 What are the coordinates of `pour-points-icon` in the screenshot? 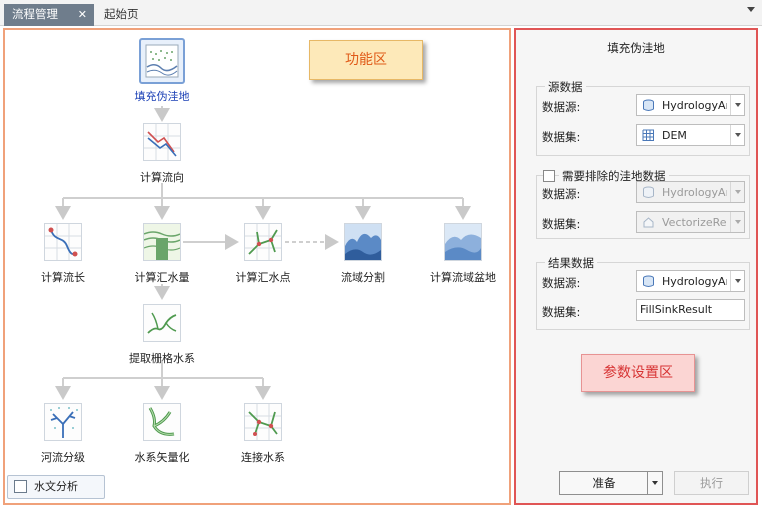 It's located at (263, 242).